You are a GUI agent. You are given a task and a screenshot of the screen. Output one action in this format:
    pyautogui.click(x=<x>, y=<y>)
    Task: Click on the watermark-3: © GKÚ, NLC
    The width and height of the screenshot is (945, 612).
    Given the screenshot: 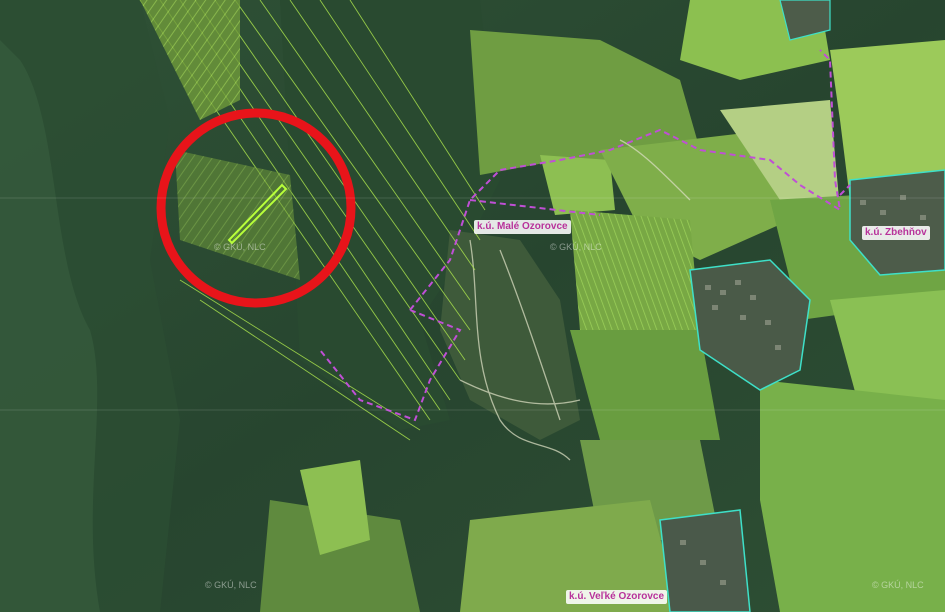 What is the action you would take?
    pyautogui.click(x=576, y=247)
    